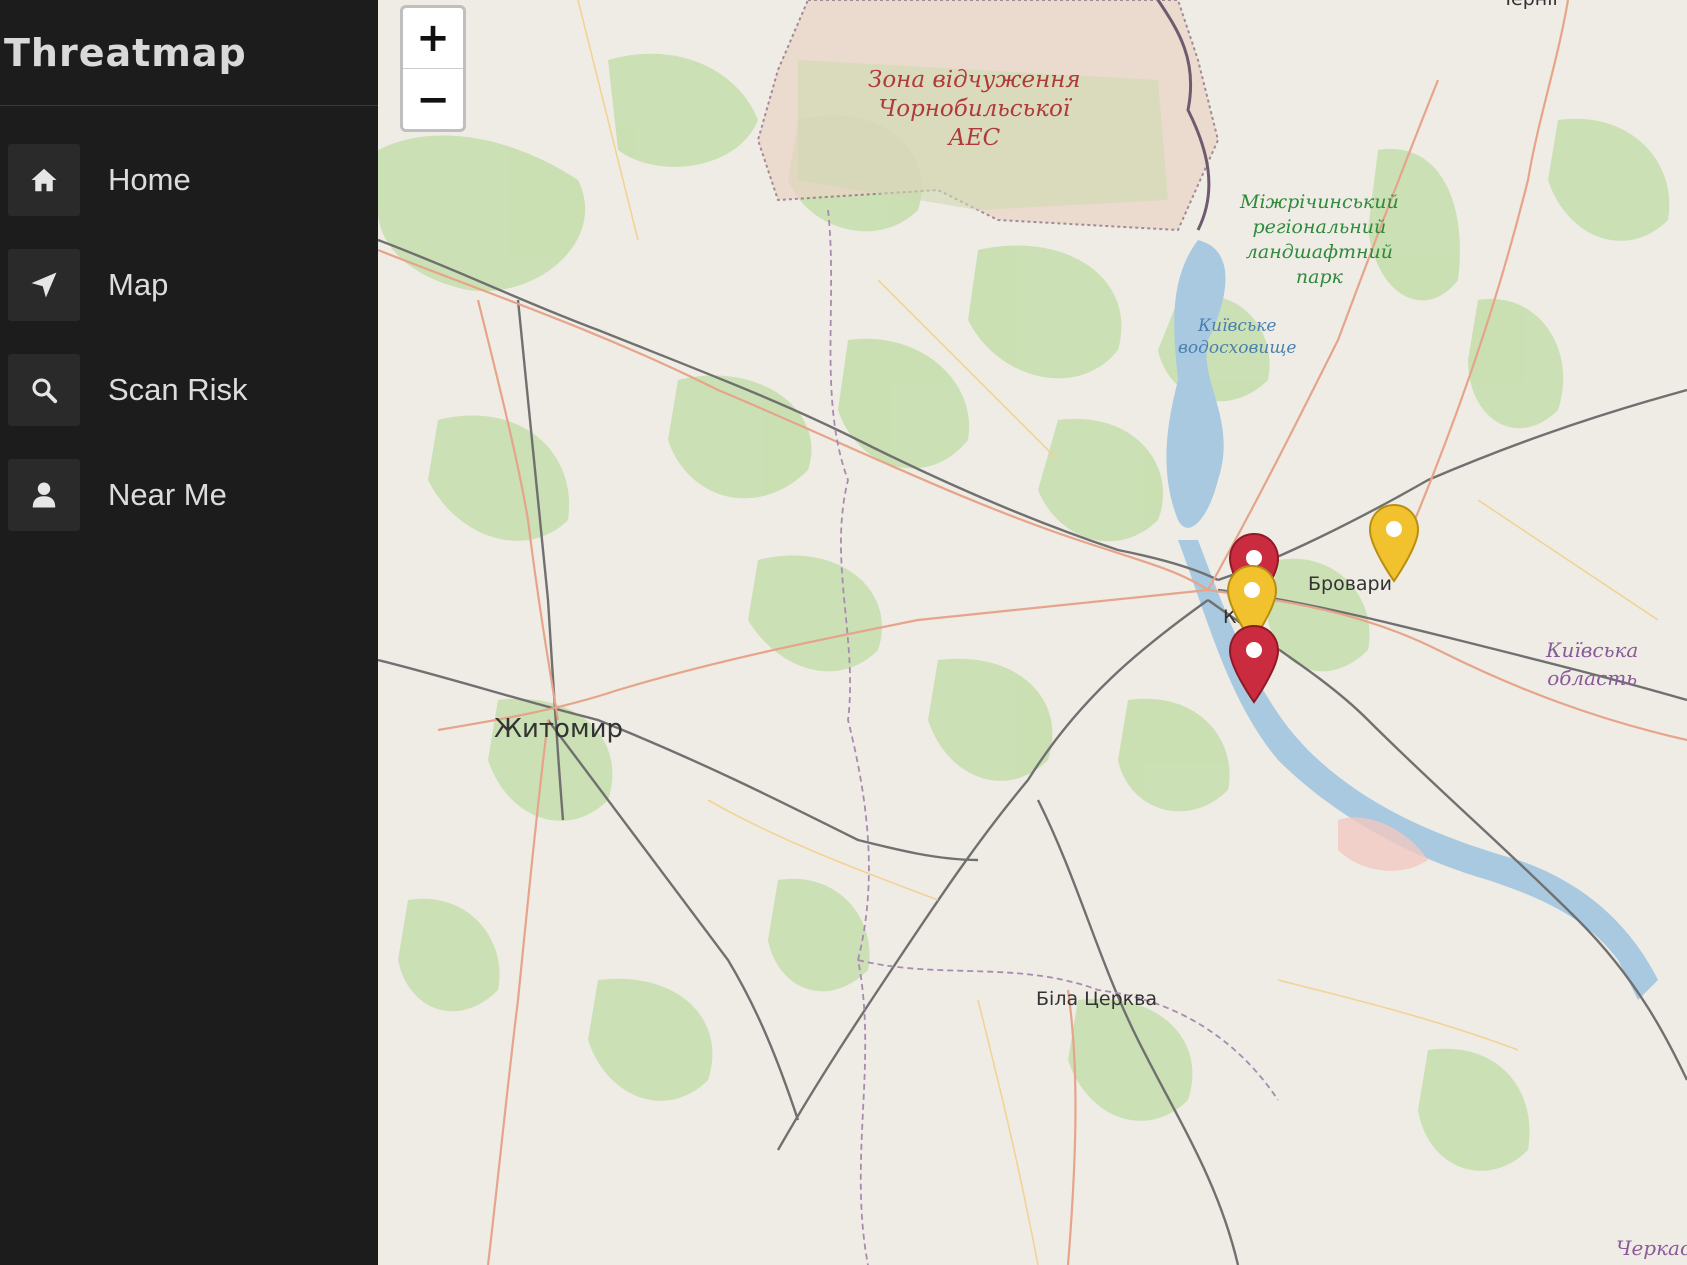 Image resolution: width=1687 pixels, height=1265 pixels. I want to click on zoom-control: + −, so click(433, 68).